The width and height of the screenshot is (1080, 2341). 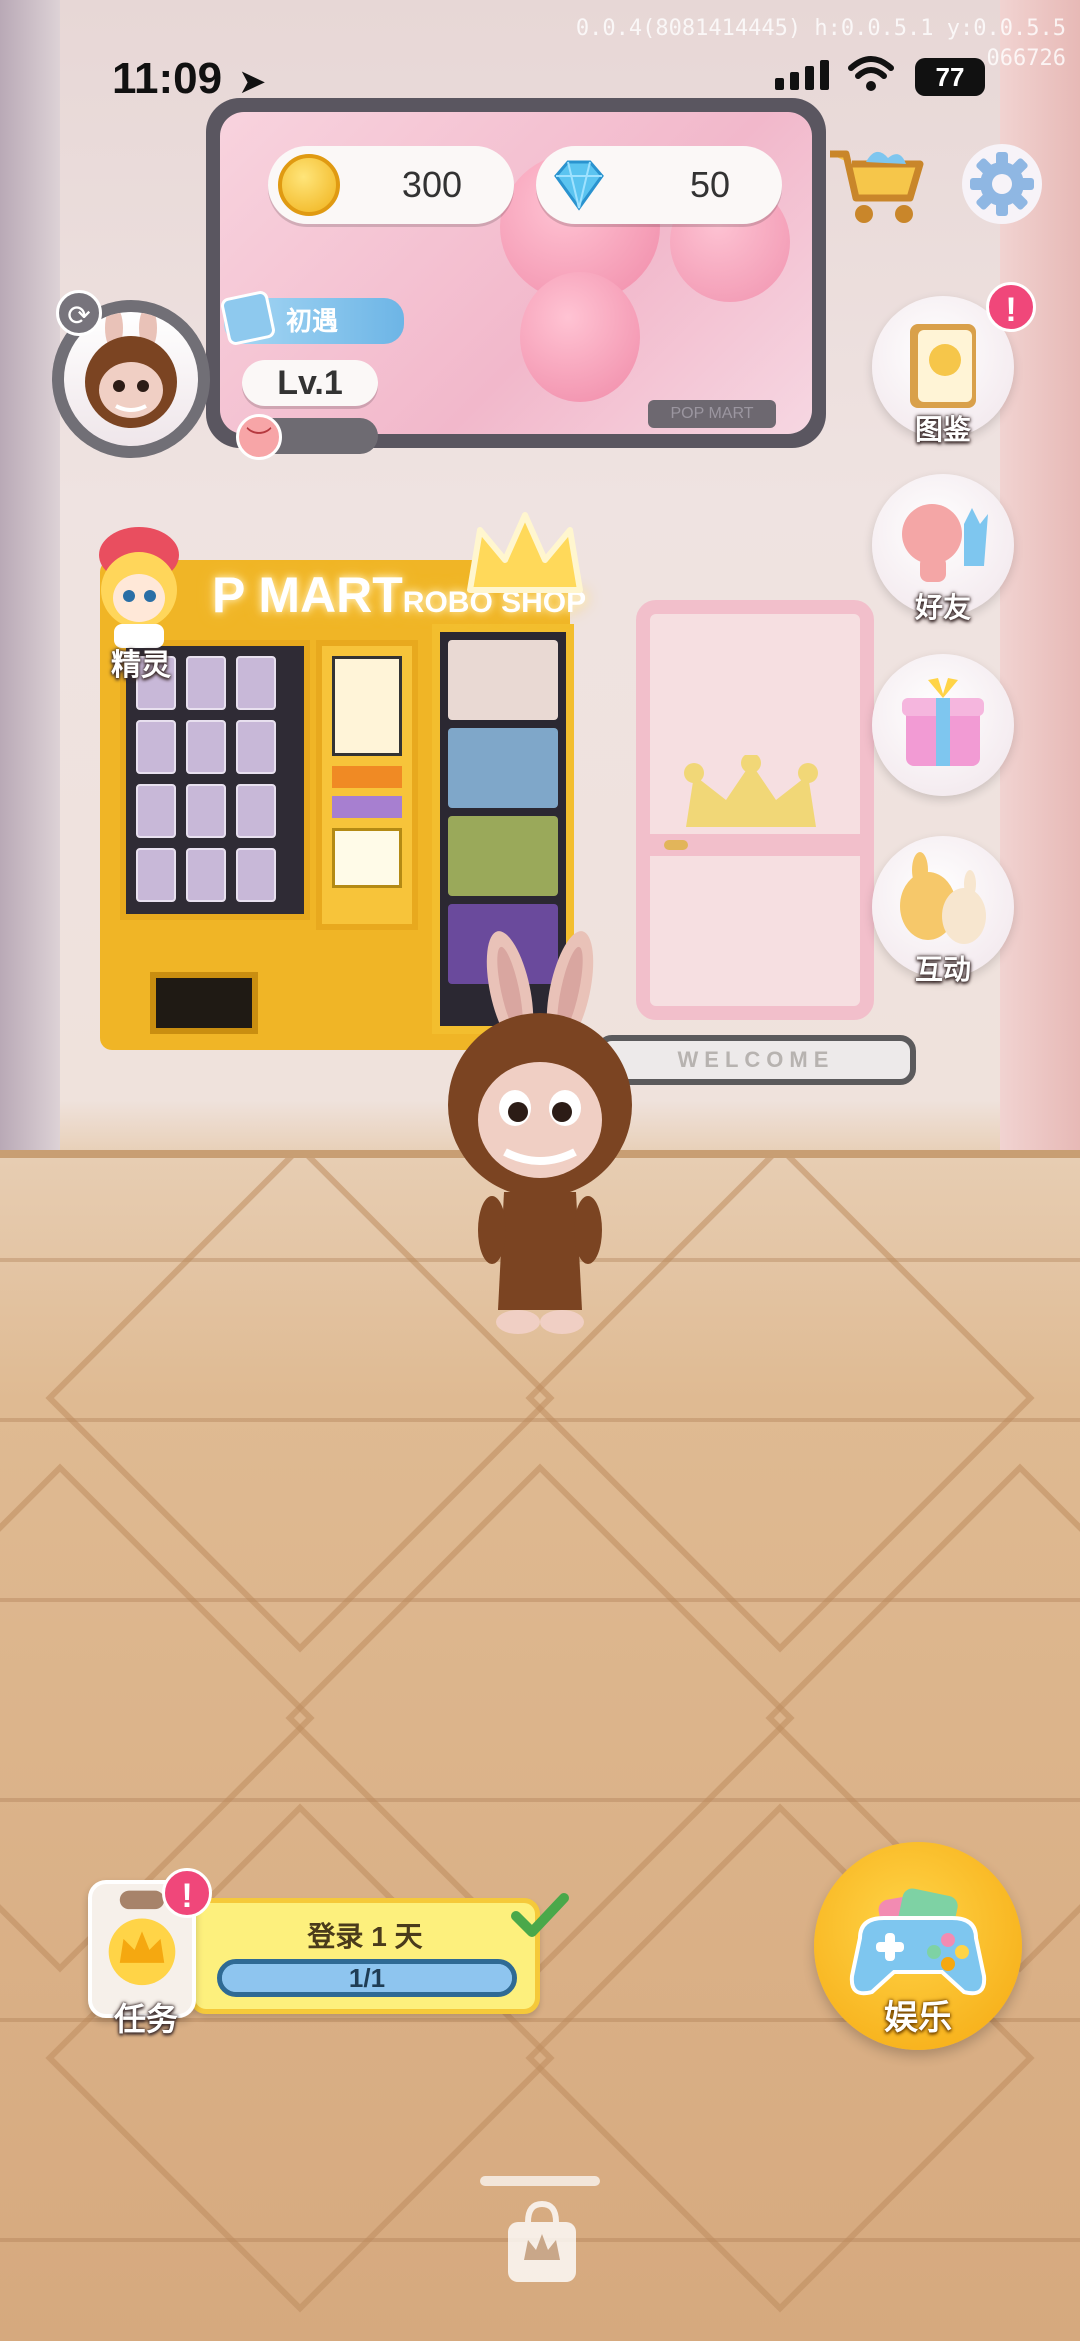 What do you see at coordinates (252, 82) in the screenshot?
I see `location-arrow-icon: ➤` at bounding box center [252, 82].